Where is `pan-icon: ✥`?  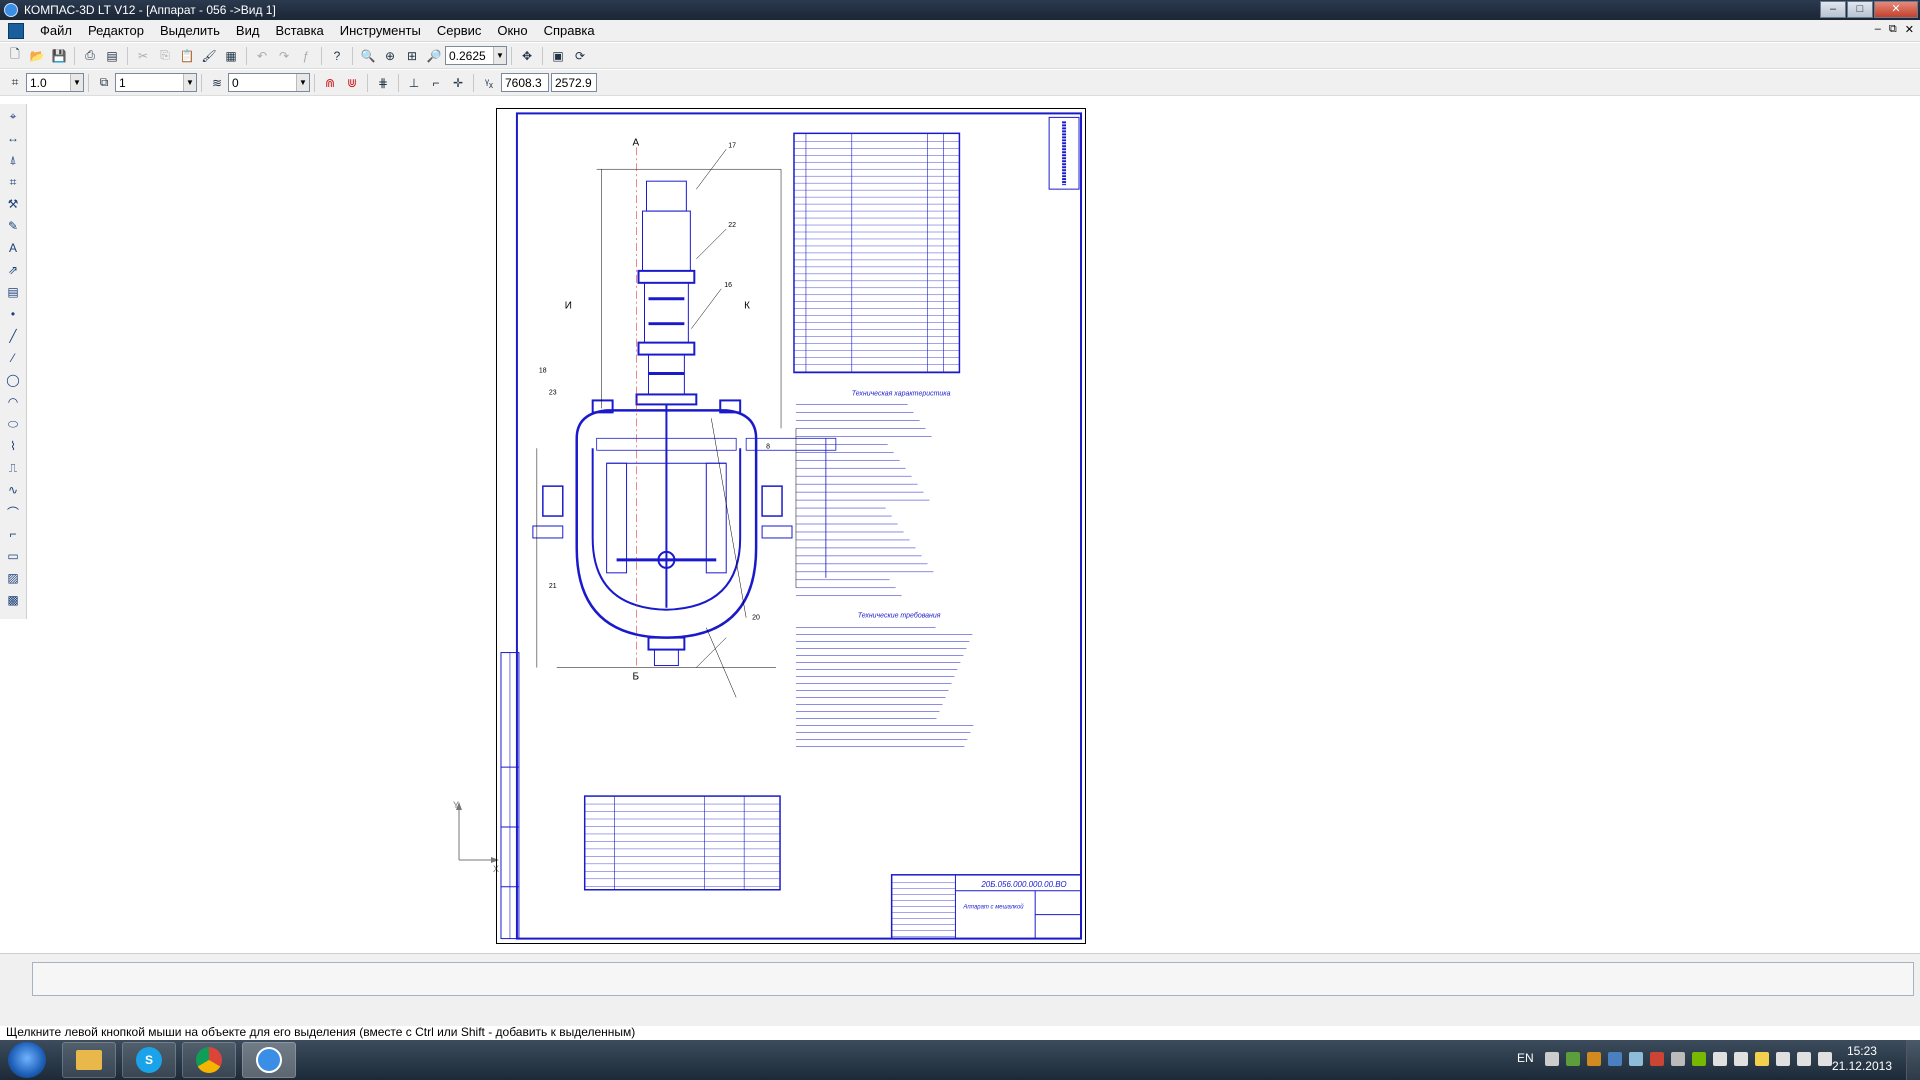 pan-icon: ✥ is located at coordinates (527, 56).